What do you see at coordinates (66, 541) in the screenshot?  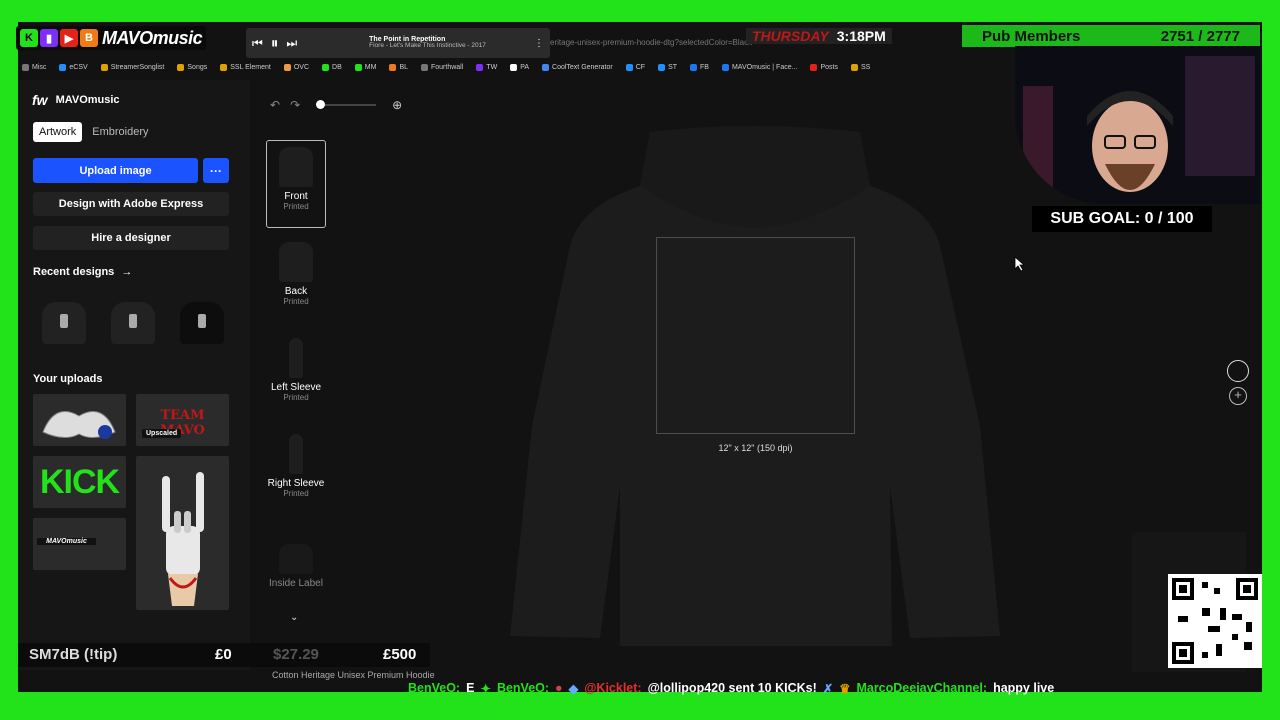 I see `mavo-small-logo: MAVOmusic` at bounding box center [66, 541].